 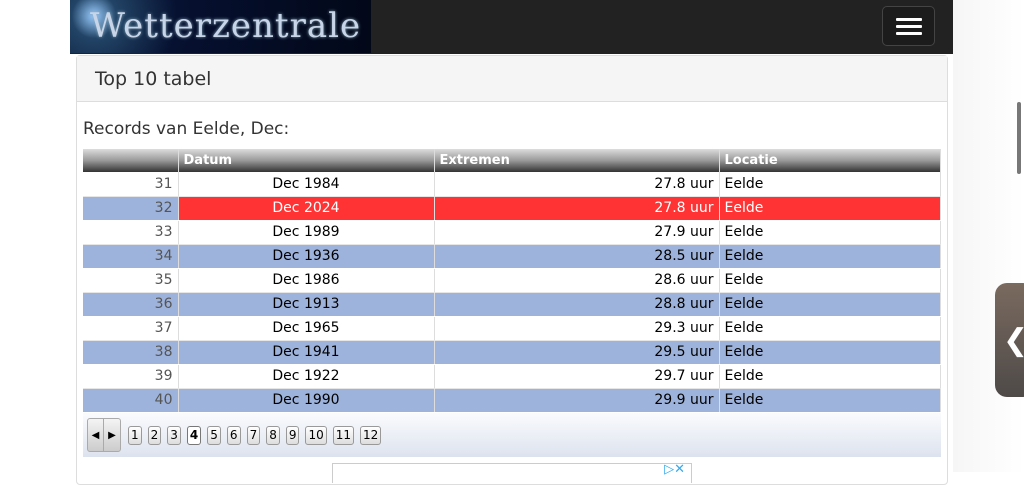 What do you see at coordinates (306, 376) in the screenshot?
I see `cell-datum: Dec 1922` at bounding box center [306, 376].